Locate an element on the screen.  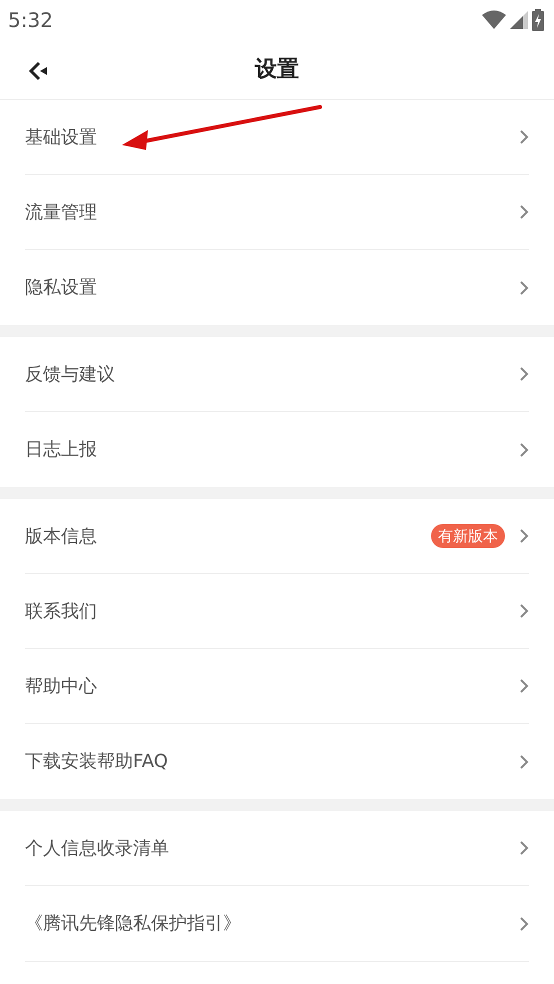
back-icon is located at coordinates (39, 71).